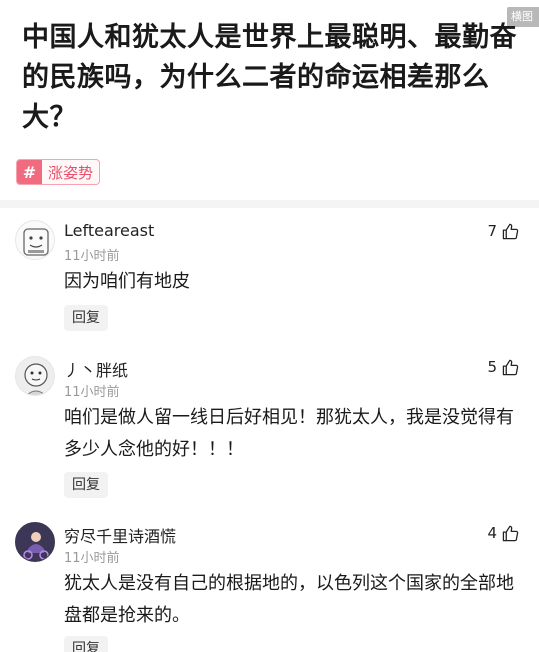 This screenshot has width=539, height=652. Describe the element at coordinates (492, 533) in the screenshot. I see `like-count: 4` at that location.